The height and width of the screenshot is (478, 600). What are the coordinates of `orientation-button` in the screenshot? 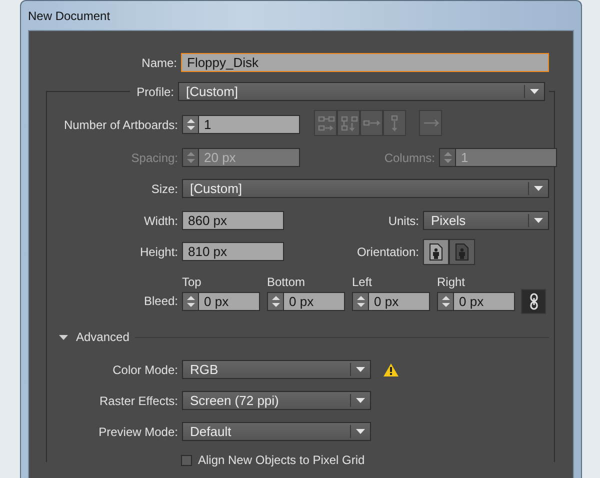 It's located at (436, 251).